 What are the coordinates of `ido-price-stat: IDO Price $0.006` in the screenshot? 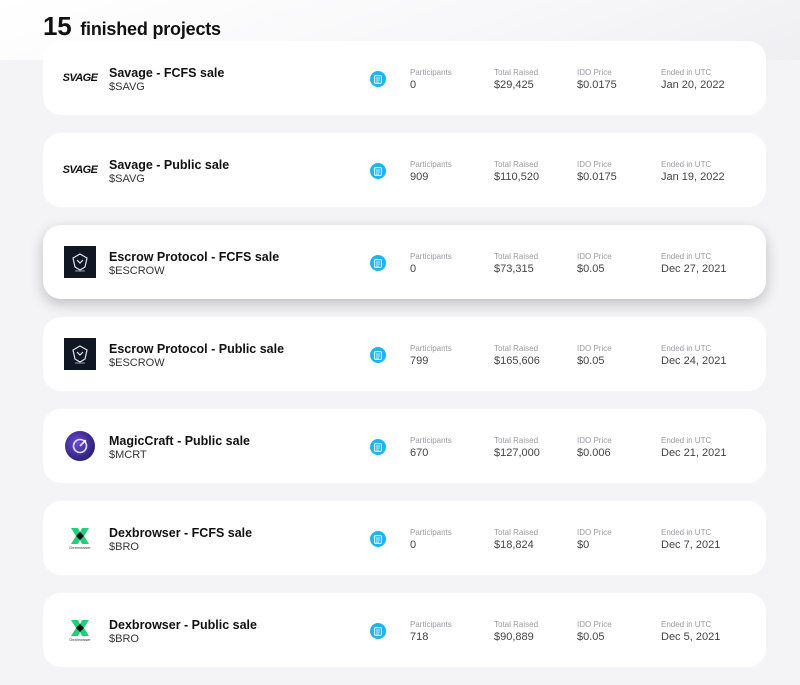 It's located at (594, 447).